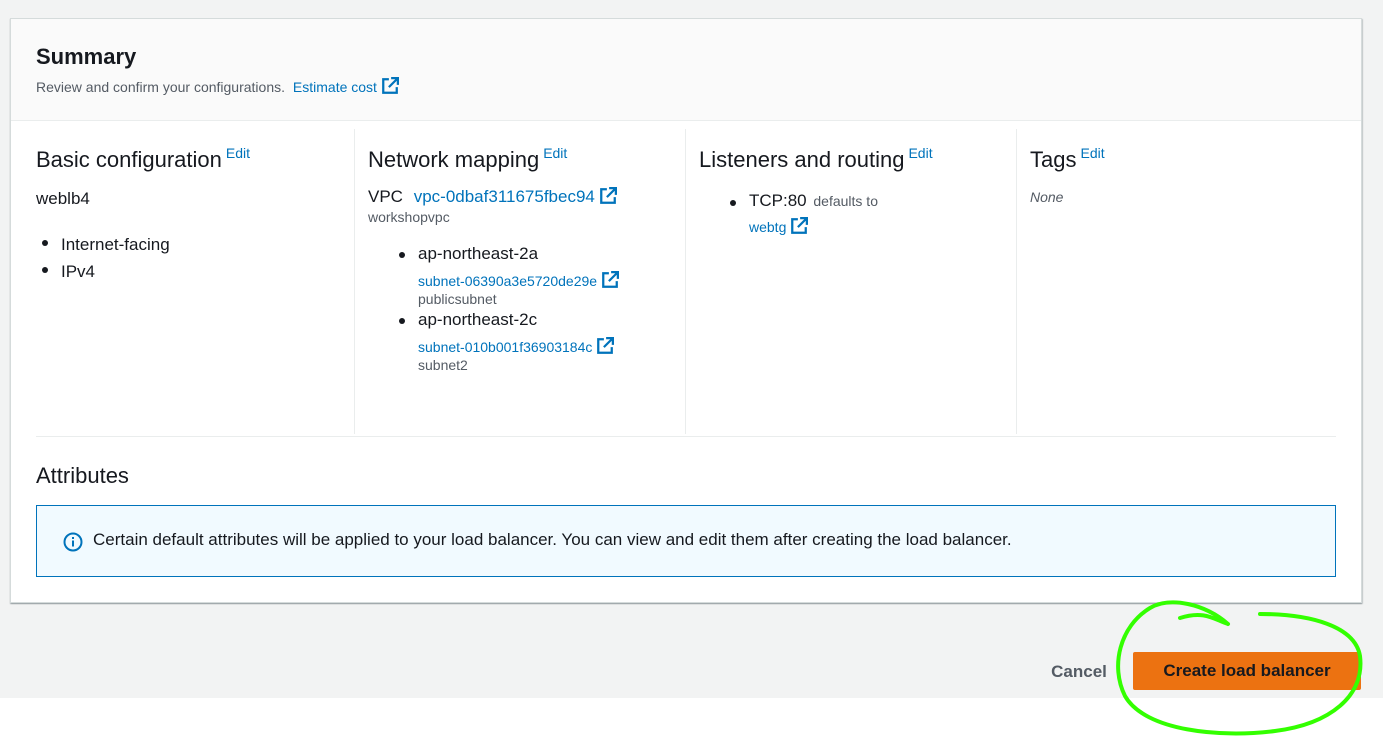 This screenshot has width=1383, height=740. What do you see at coordinates (1079, 672) in the screenshot?
I see `cancel-button: Cancel` at bounding box center [1079, 672].